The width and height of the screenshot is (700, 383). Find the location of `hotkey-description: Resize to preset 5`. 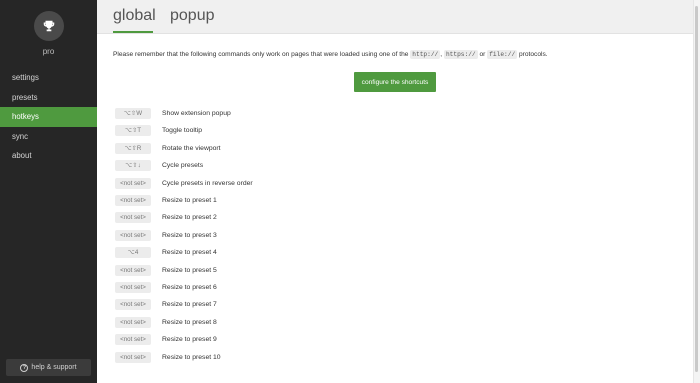

hotkey-description: Resize to preset 5 is located at coordinates (189, 270).